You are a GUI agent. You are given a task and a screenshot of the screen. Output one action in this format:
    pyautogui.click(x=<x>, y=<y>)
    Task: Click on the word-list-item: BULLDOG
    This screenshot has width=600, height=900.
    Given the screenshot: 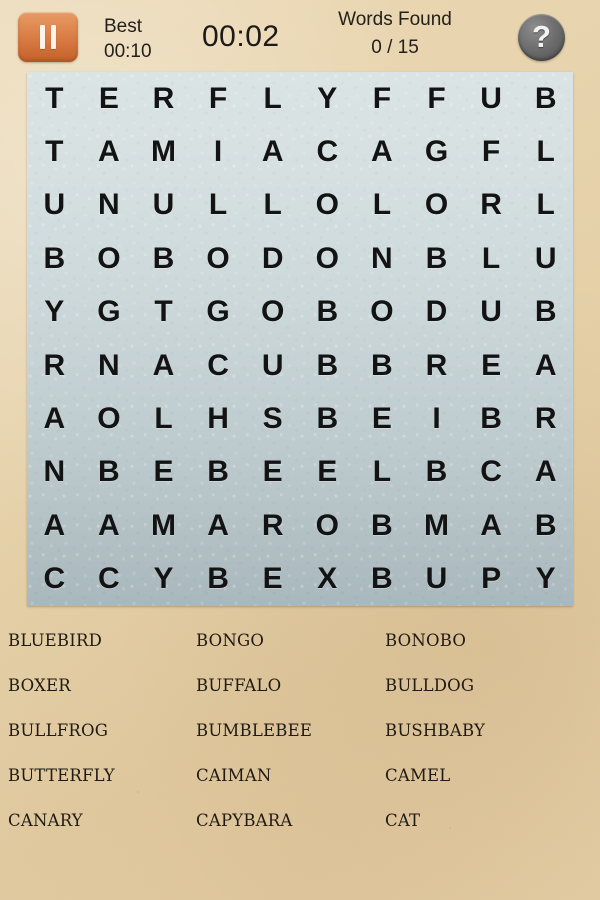 What is the action you would take?
    pyautogui.click(x=492, y=685)
    